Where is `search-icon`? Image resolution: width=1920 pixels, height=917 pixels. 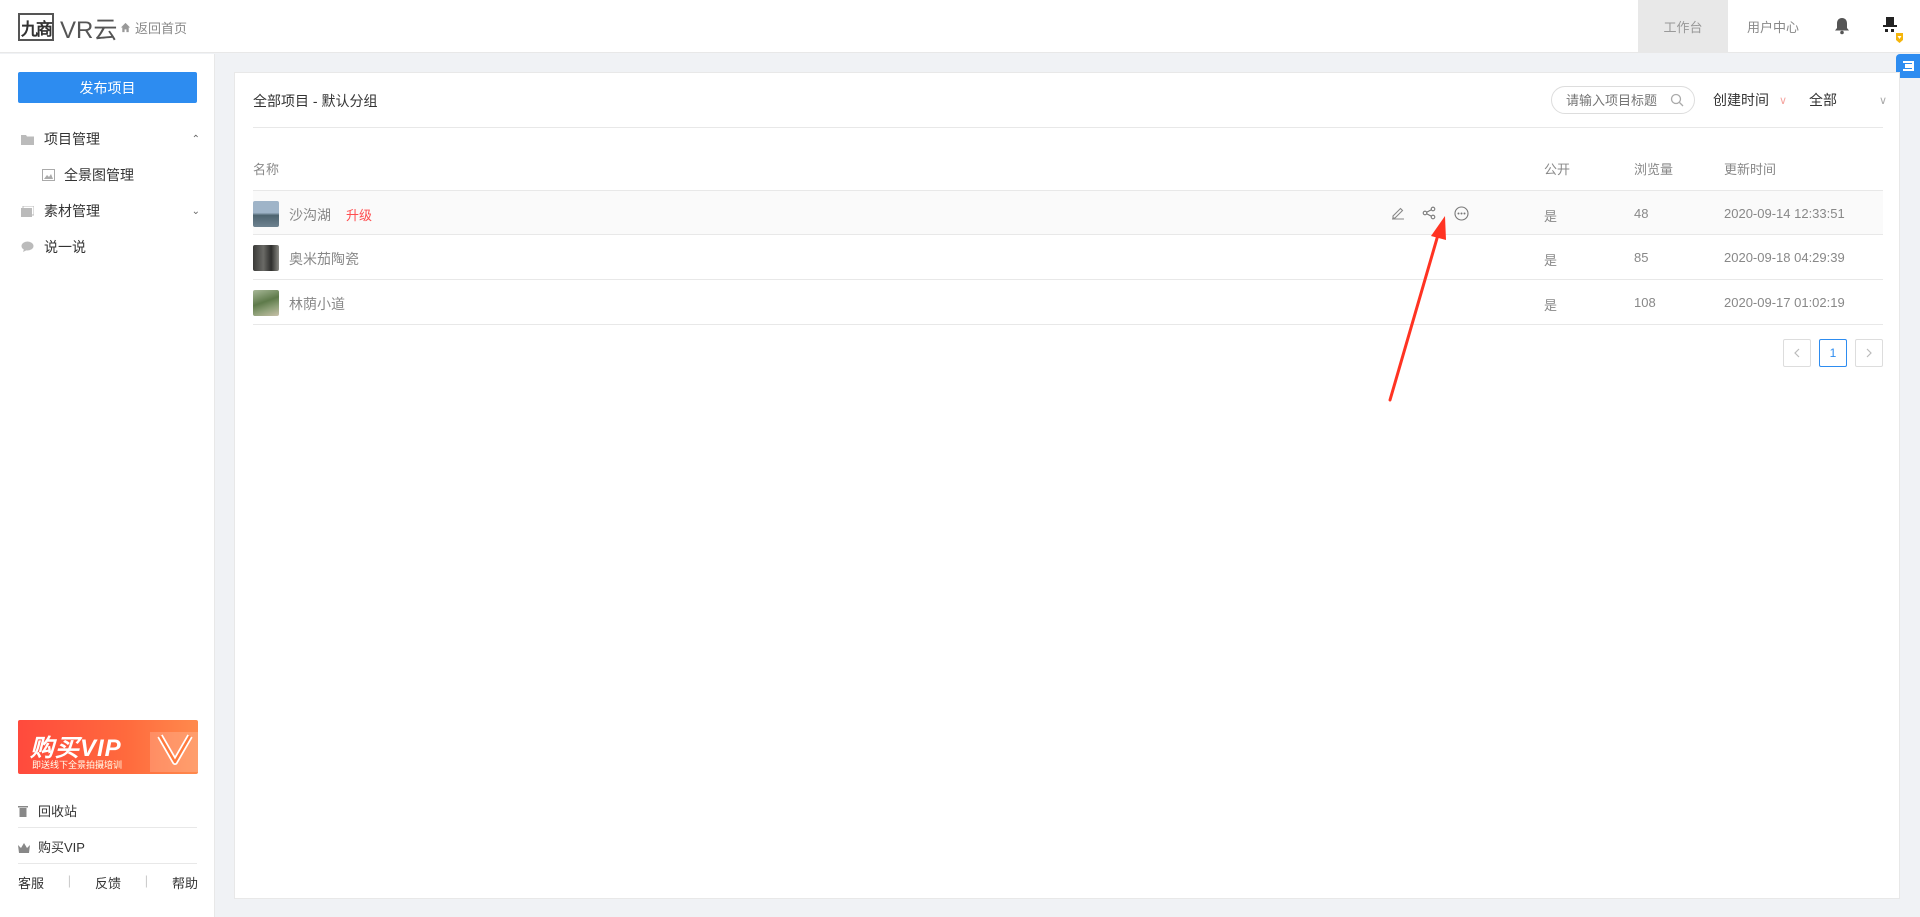
search-icon is located at coordinates (1677, 100).